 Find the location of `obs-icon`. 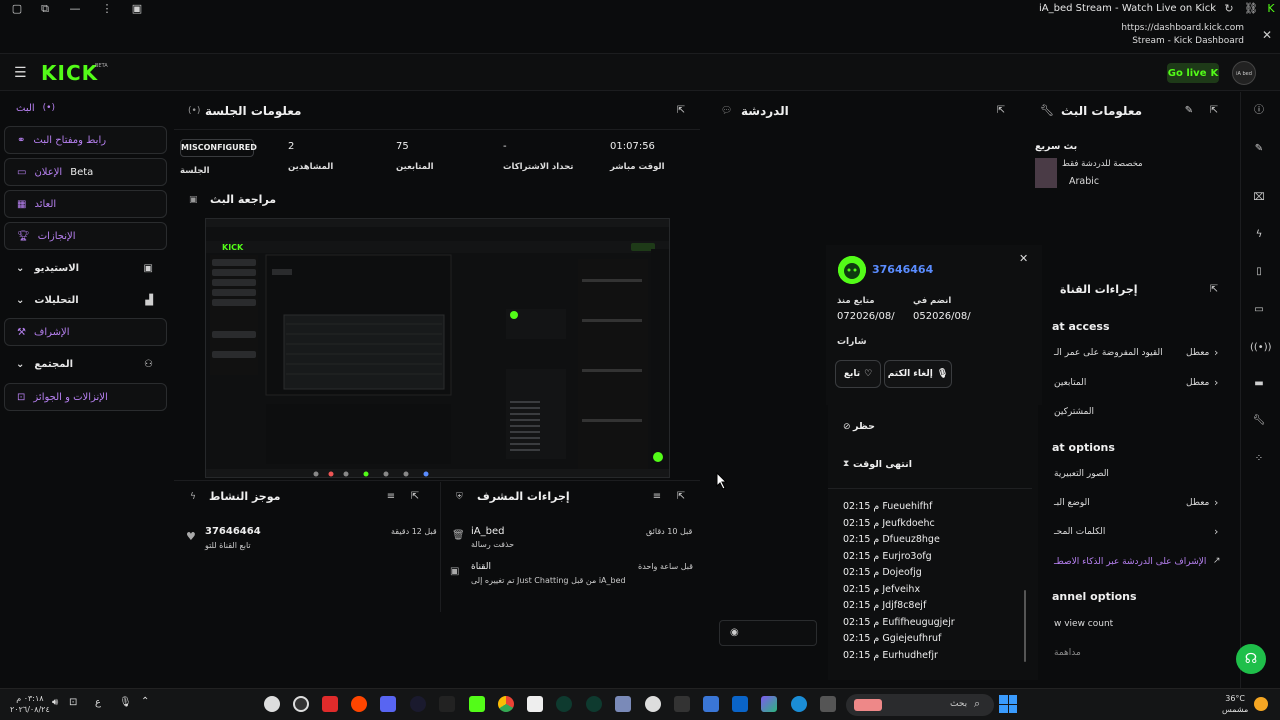

obs-icon is located at coordinates (272, 704).